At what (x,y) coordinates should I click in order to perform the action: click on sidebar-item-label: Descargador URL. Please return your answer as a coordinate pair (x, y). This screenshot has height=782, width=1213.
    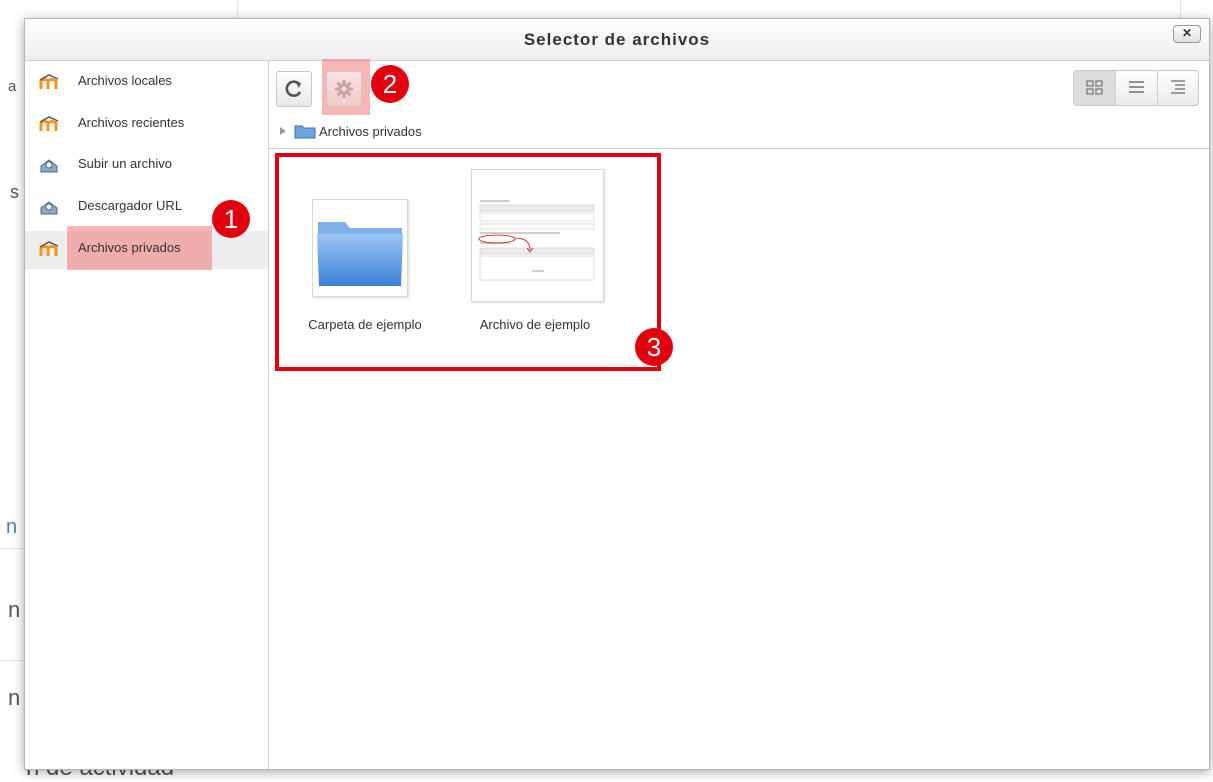
    Looking at the image, I should click on (130, 205).